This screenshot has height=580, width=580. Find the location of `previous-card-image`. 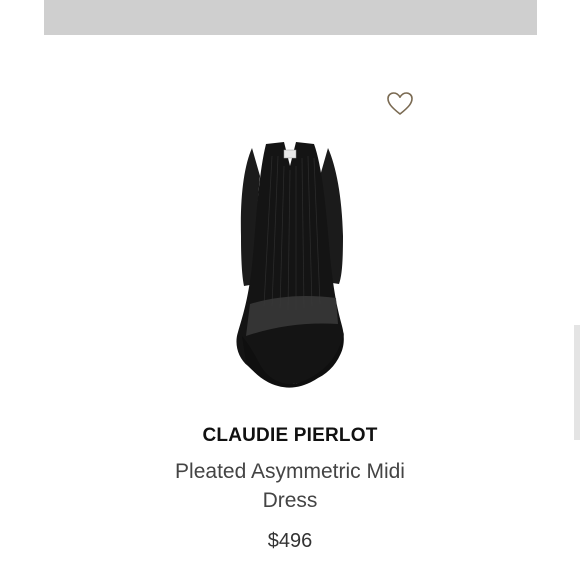

previous-card-image is located at coordinates (290, 17).